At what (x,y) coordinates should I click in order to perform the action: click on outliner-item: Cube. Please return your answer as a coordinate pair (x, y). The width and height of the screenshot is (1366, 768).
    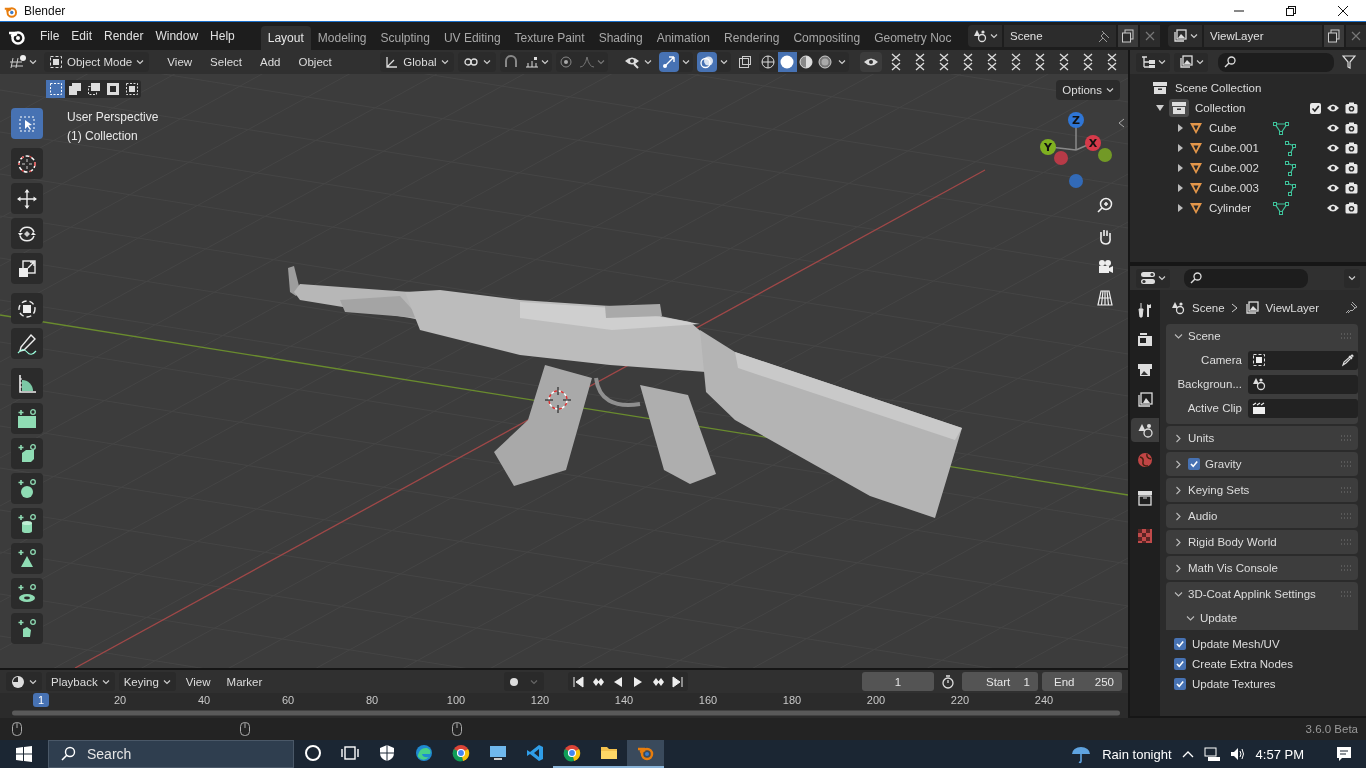
    Looking at the image, I should click on (1235, 128).